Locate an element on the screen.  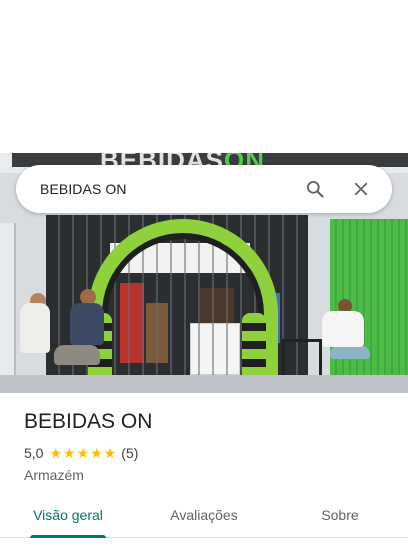
search-icon is located at coordinates (315, 189).